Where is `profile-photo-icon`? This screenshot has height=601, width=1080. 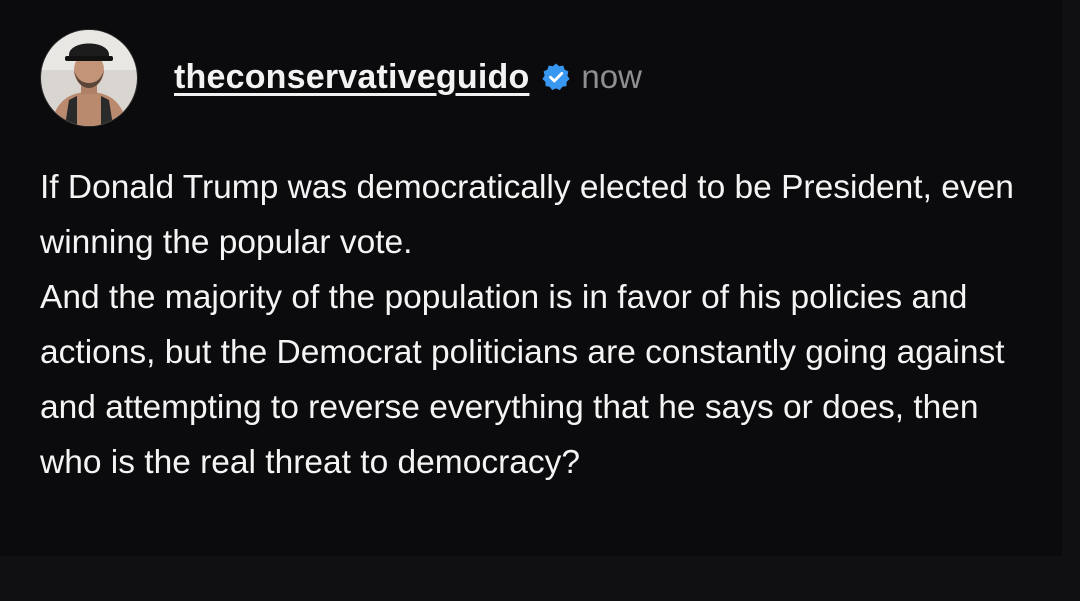
profile-photo-icon is located at coordinates (89, 78).